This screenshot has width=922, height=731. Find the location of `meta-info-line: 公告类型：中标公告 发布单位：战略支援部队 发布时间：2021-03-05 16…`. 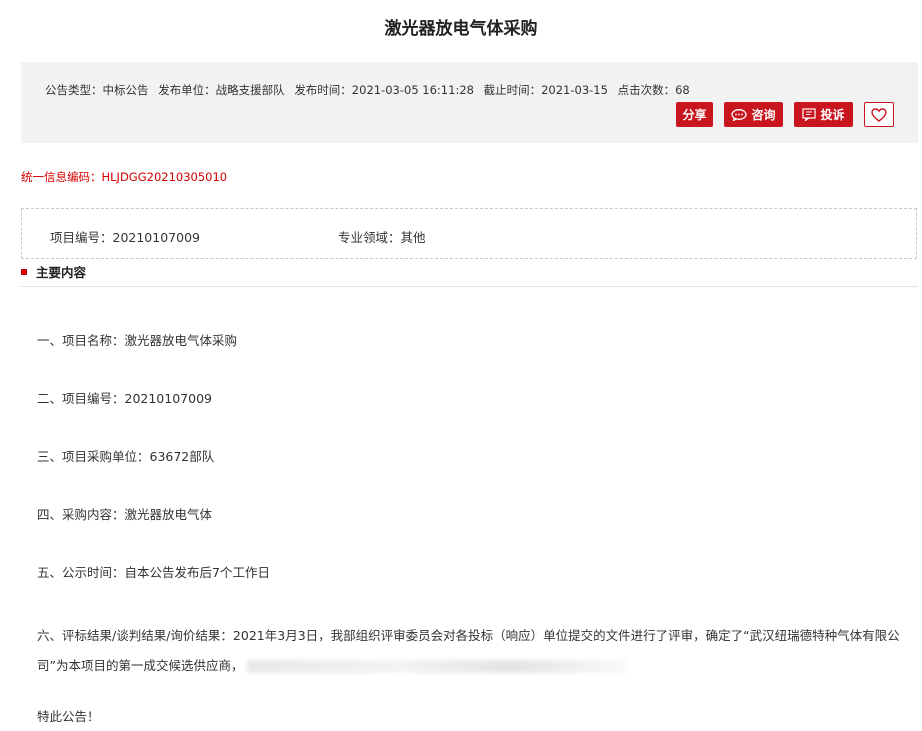

meta-info-line: 公告类型：中标公告 发布单位：战略支援部队 发布时间：2021-03-05 16… is located at coordinates (370, 90).